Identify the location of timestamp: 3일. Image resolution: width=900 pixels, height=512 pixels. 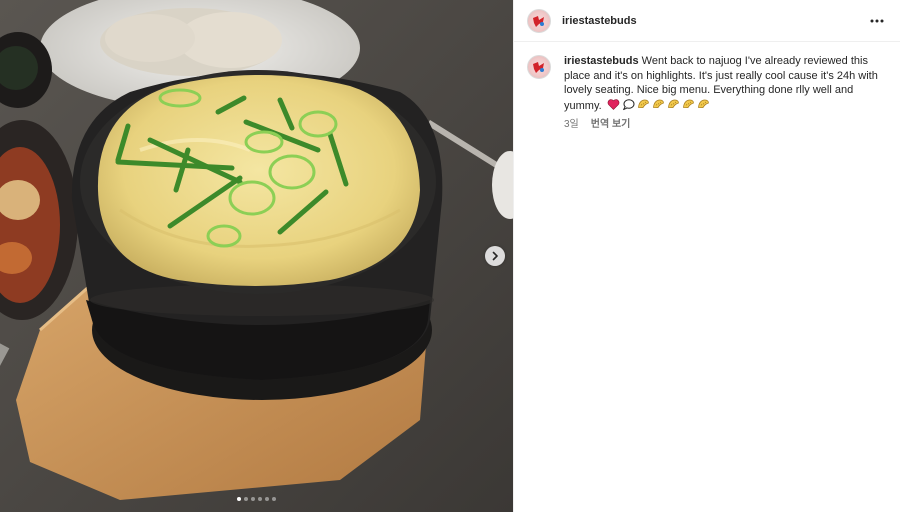
(571, 125).